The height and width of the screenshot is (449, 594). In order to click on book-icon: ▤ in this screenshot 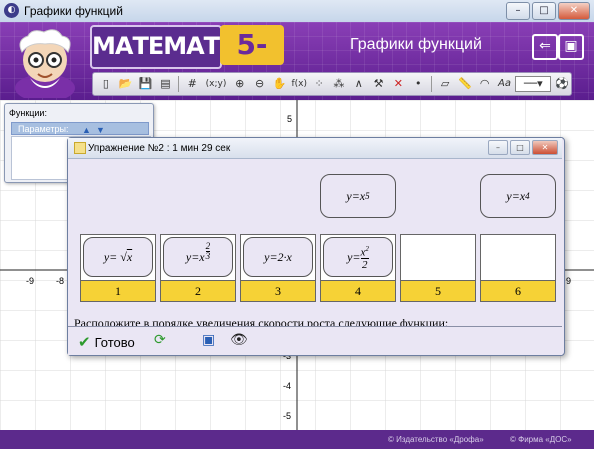, I will do `click(165, 84)`.